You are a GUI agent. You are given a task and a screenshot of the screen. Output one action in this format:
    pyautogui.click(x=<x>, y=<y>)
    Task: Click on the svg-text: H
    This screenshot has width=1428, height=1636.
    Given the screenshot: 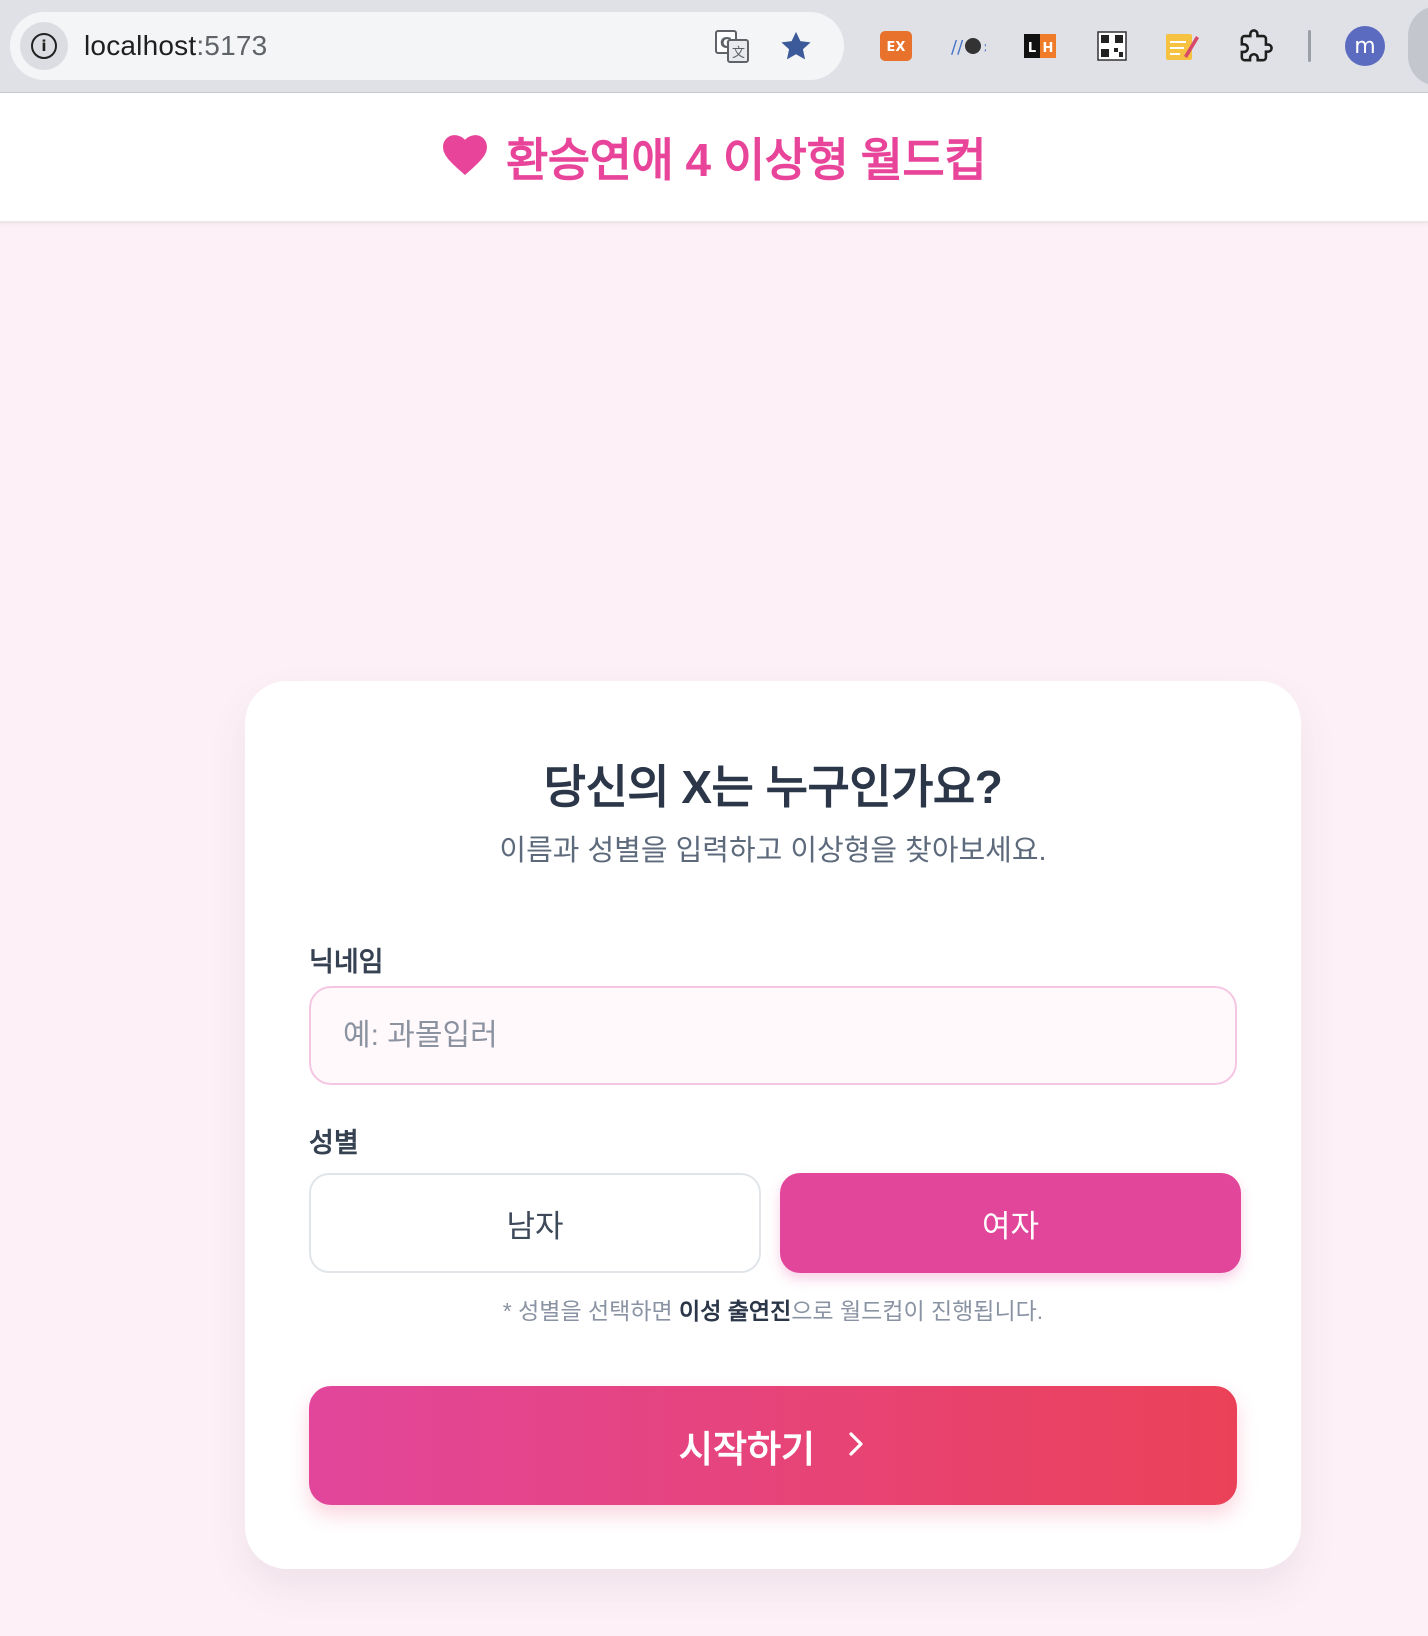 What is the action you would take?
    pyautogui.click(x=1048, y=48)
    